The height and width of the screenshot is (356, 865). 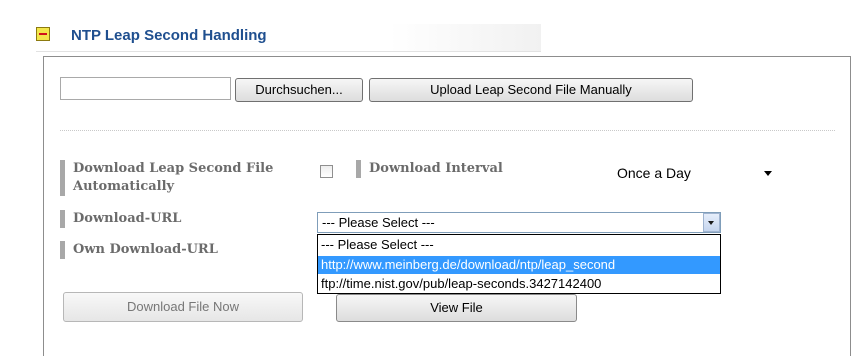 I want to click on download-interval-label: Download Interval, so click(x=429, y=169).